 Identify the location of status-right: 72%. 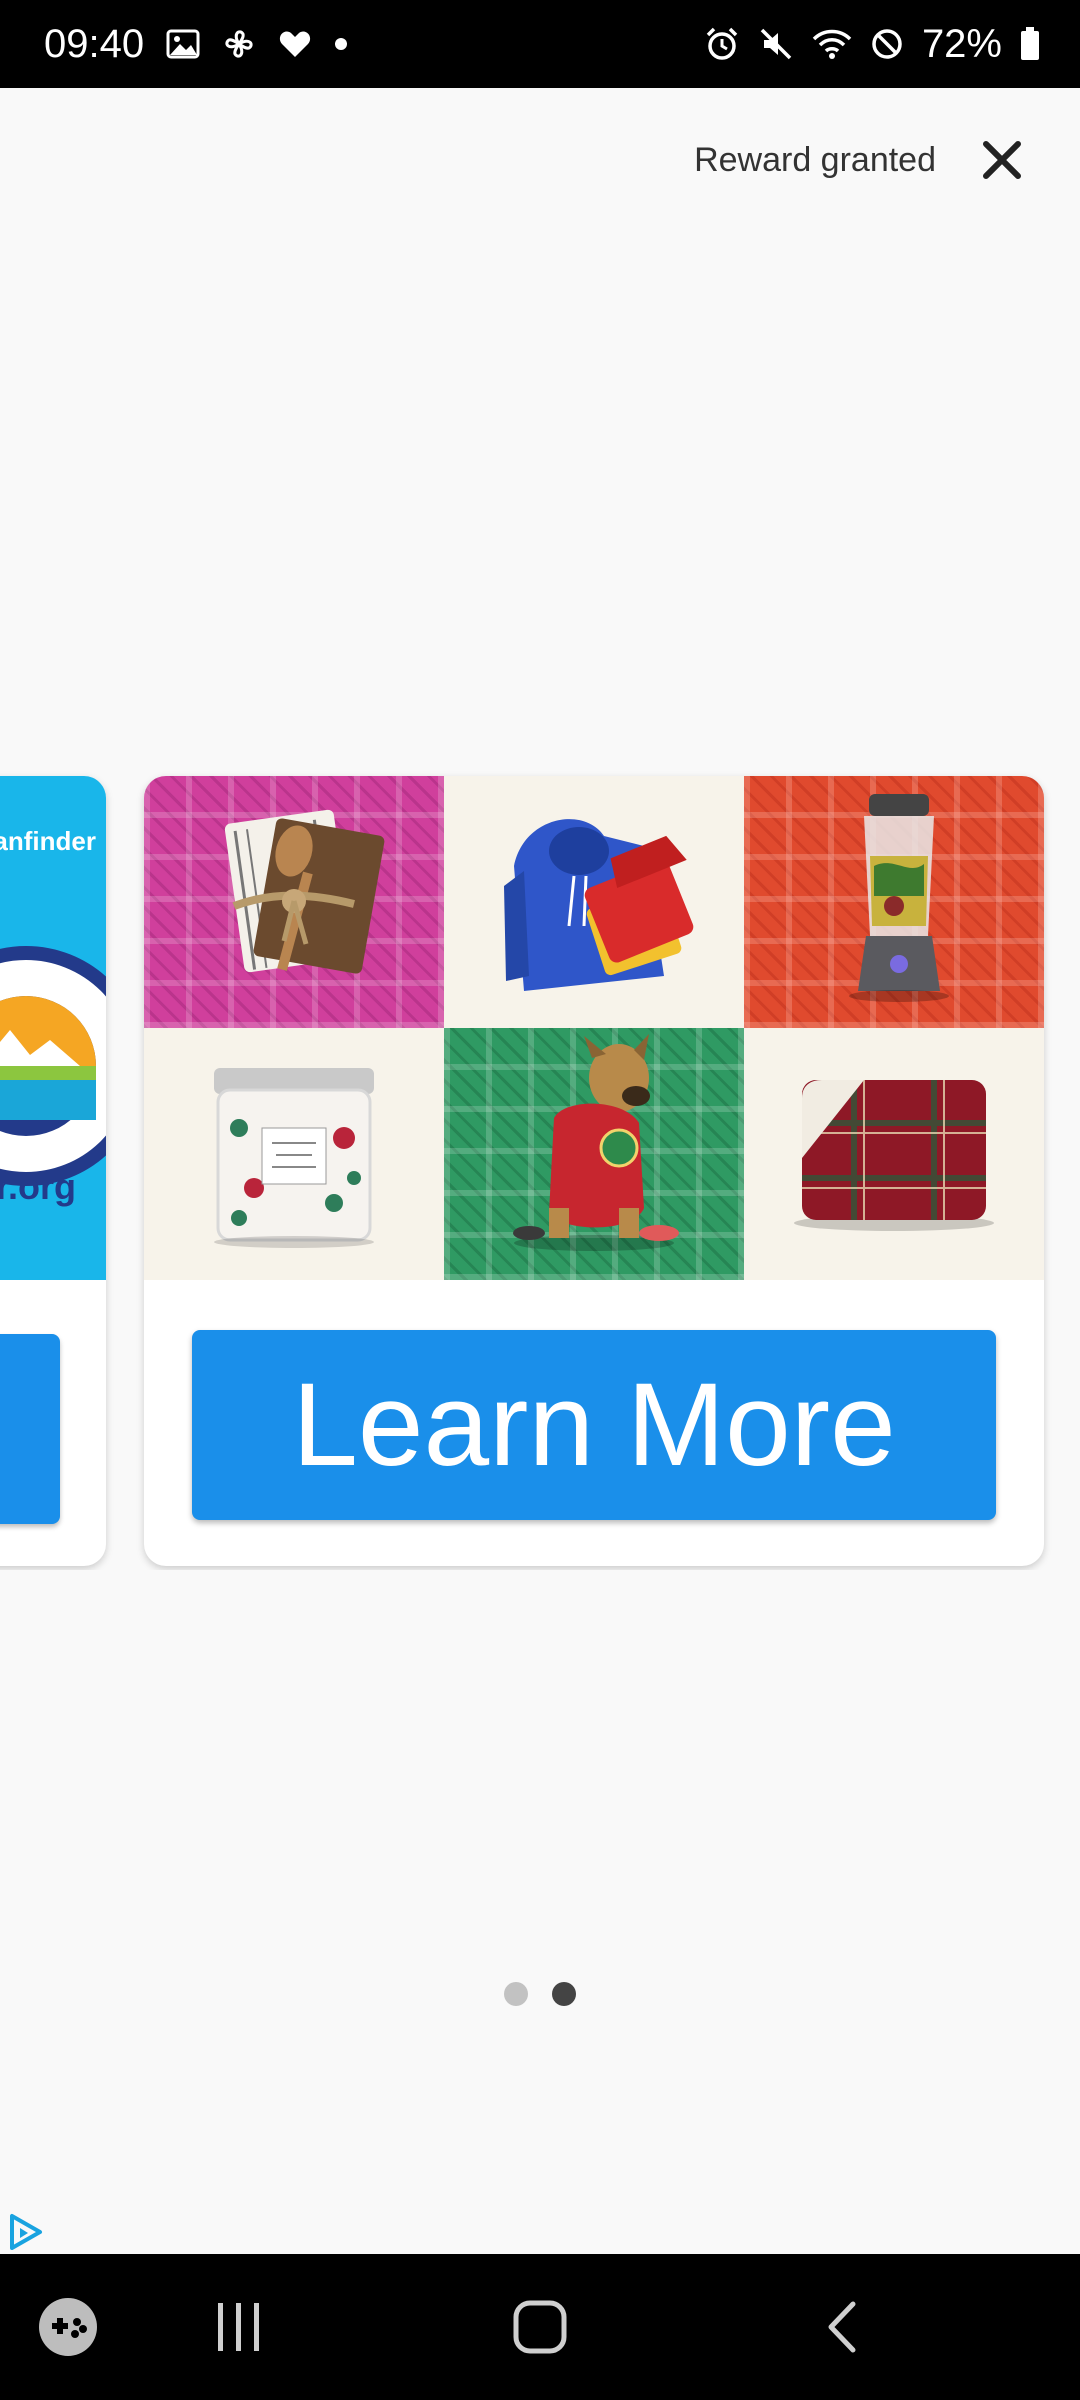
(872, 44).